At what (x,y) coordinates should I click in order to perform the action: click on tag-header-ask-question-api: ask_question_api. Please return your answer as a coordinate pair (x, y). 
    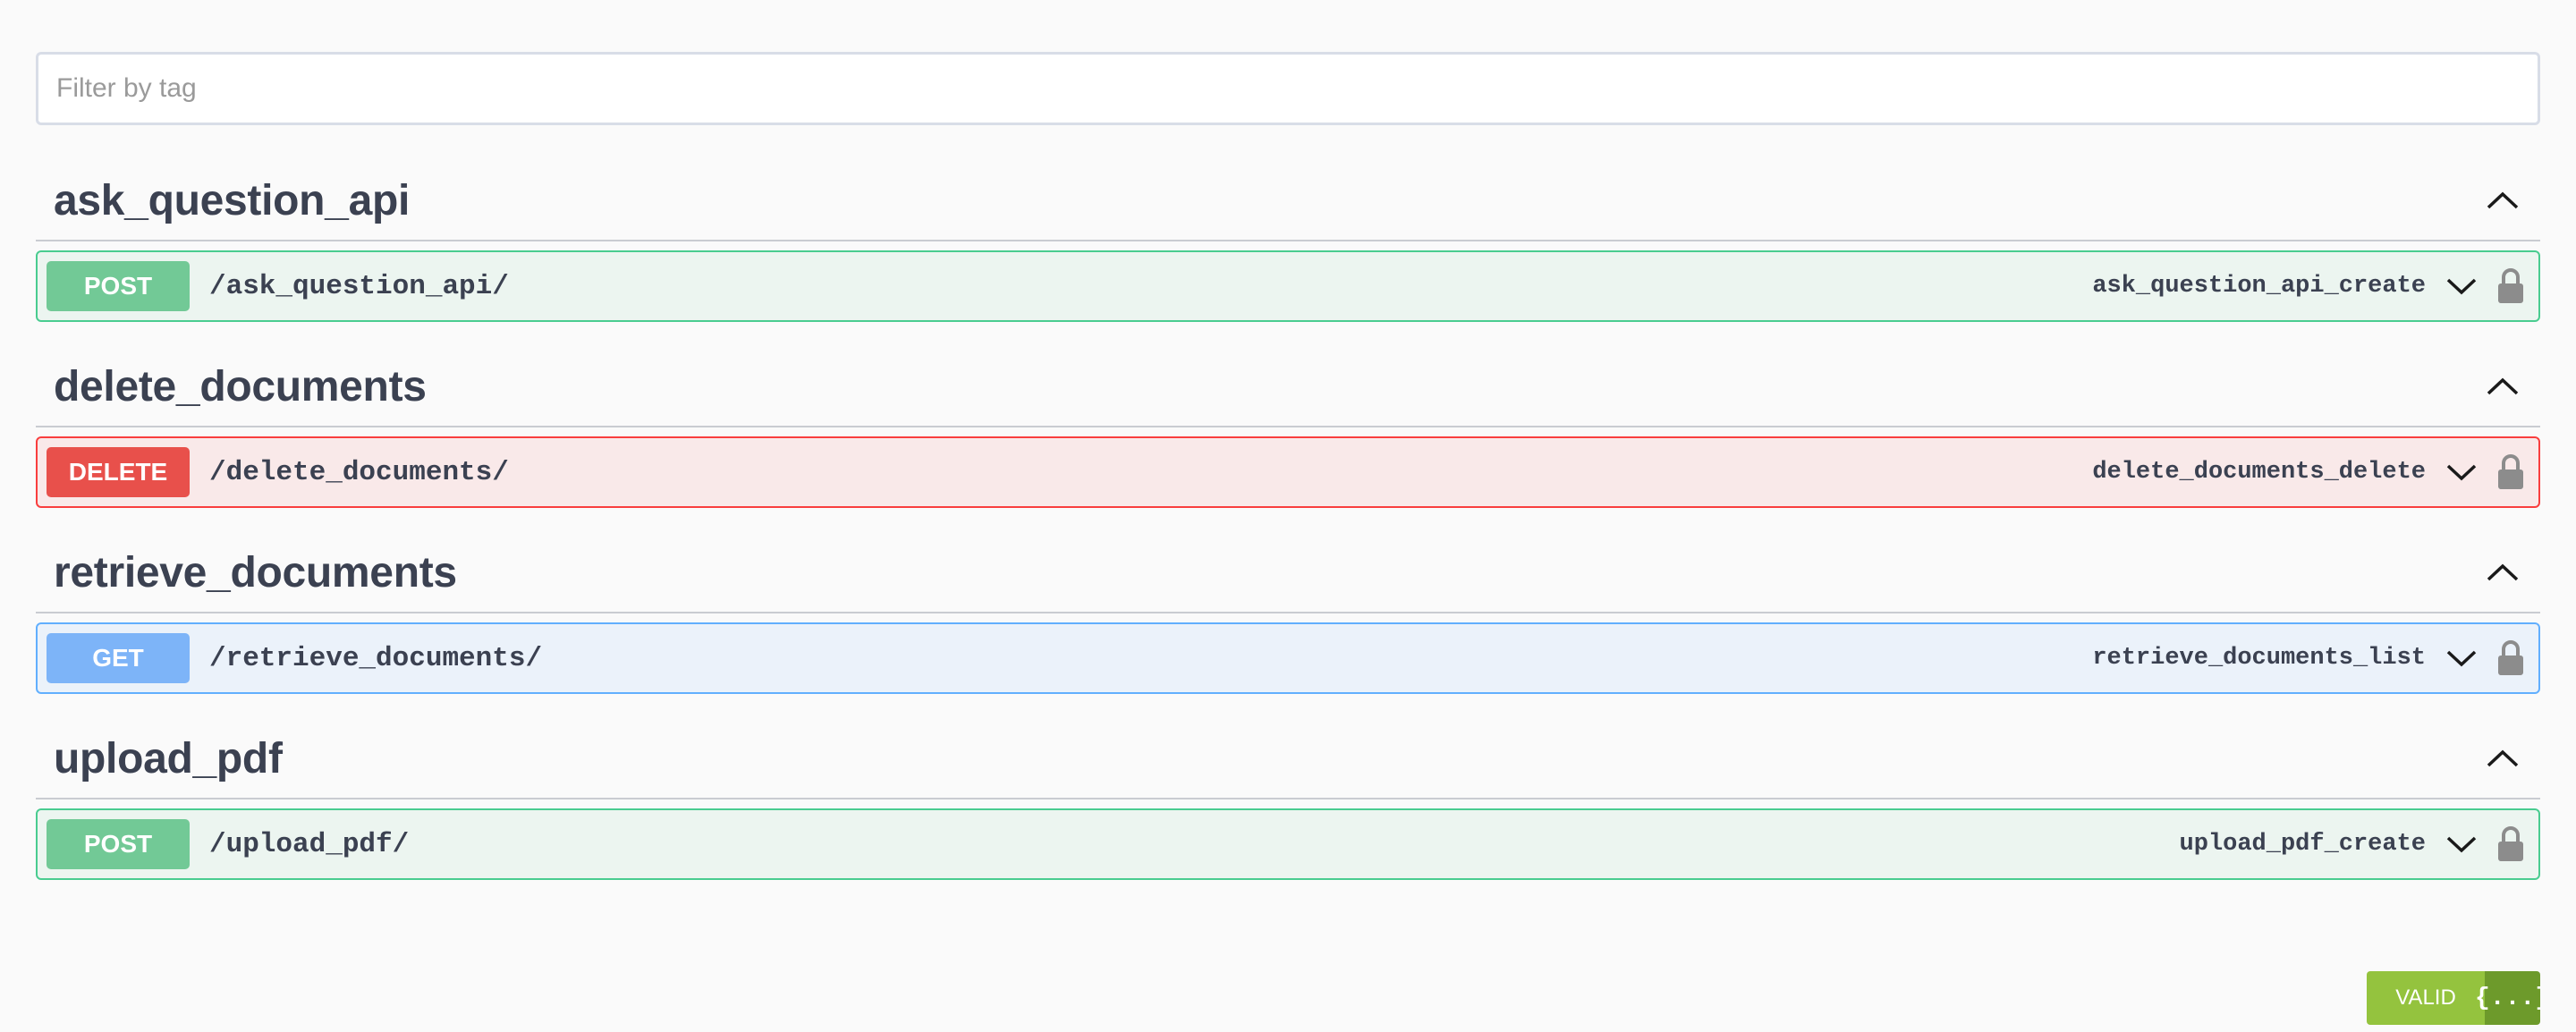
    Looking at the image, I should click on (1288, 201).